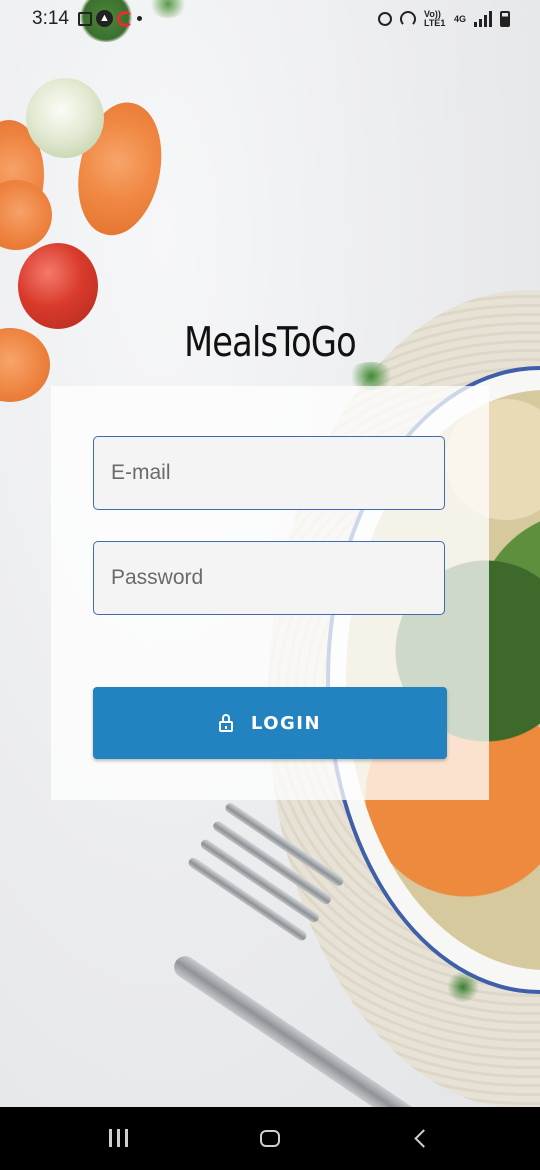  What do you see at coordinates (125, 18) in the screenshot?
I see `airtel-icon` at bounding box center [125, 18].